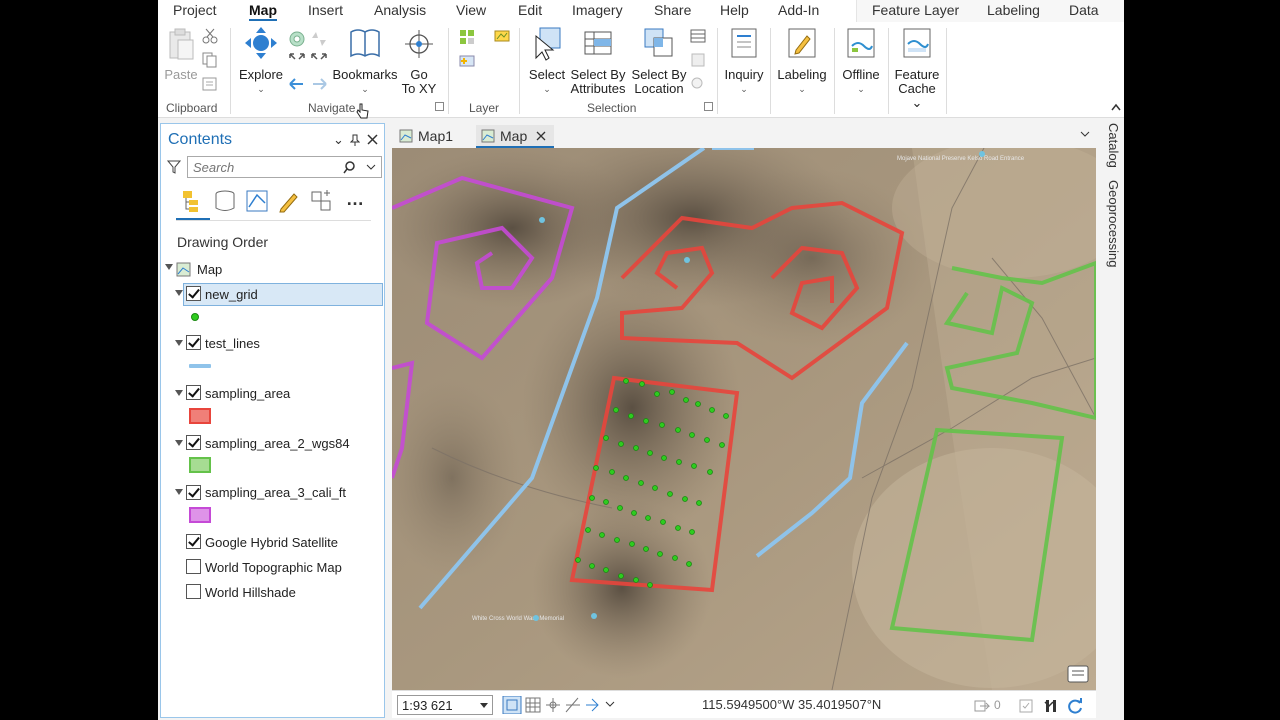 This screenshot has width=1280, height=720. What do you see at coordinates (445, 705) in the screenshot?
I see `scale-selector: 1:93 621` at bounding box center [445, 705].